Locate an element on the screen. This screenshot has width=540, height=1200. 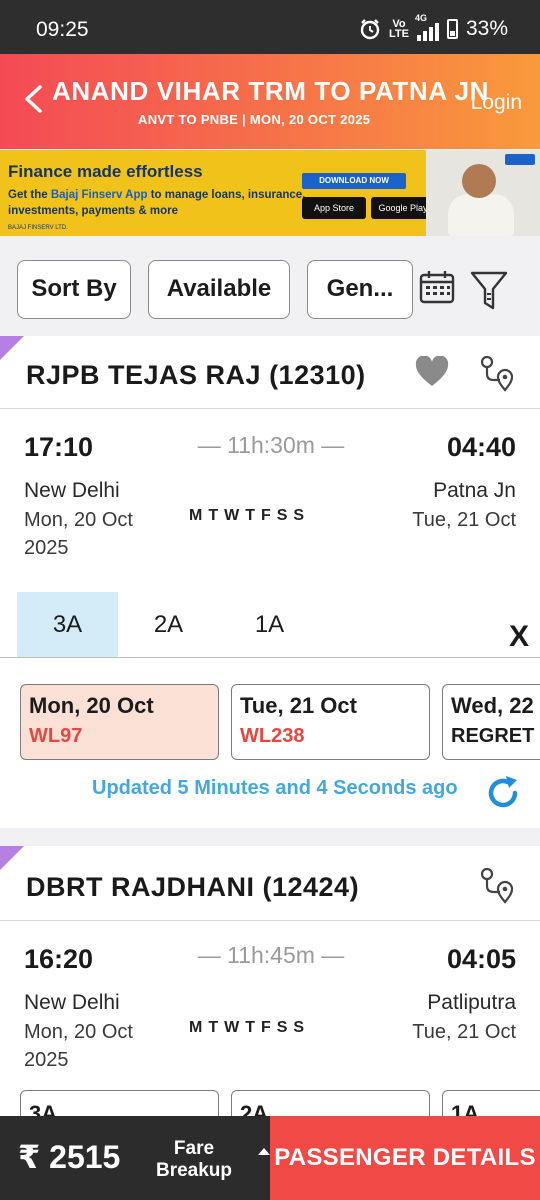
refresh-icon is located at coordinates (503, 793).